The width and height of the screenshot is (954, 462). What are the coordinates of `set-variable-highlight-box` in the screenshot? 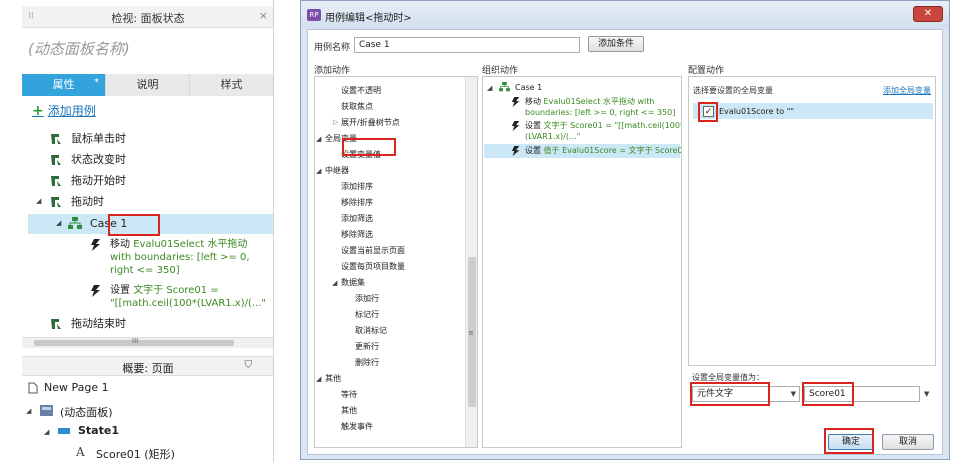 It's located at (369, 147).